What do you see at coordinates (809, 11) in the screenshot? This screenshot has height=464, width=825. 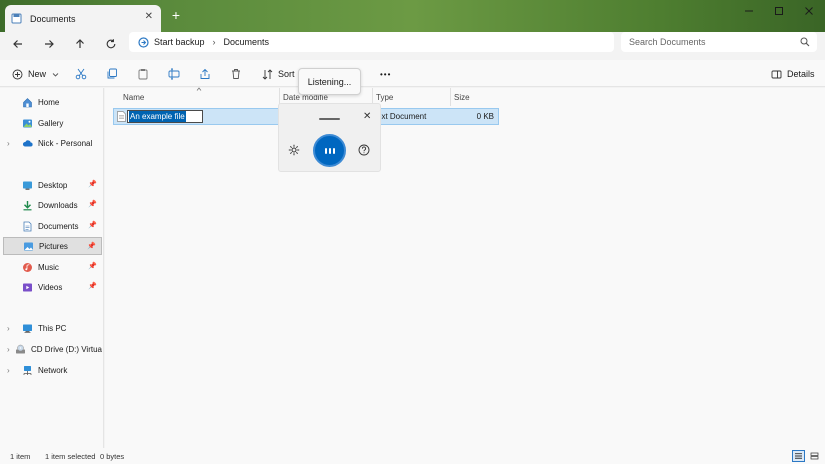 I see `close-window-button` at bounding box center [809, 11].